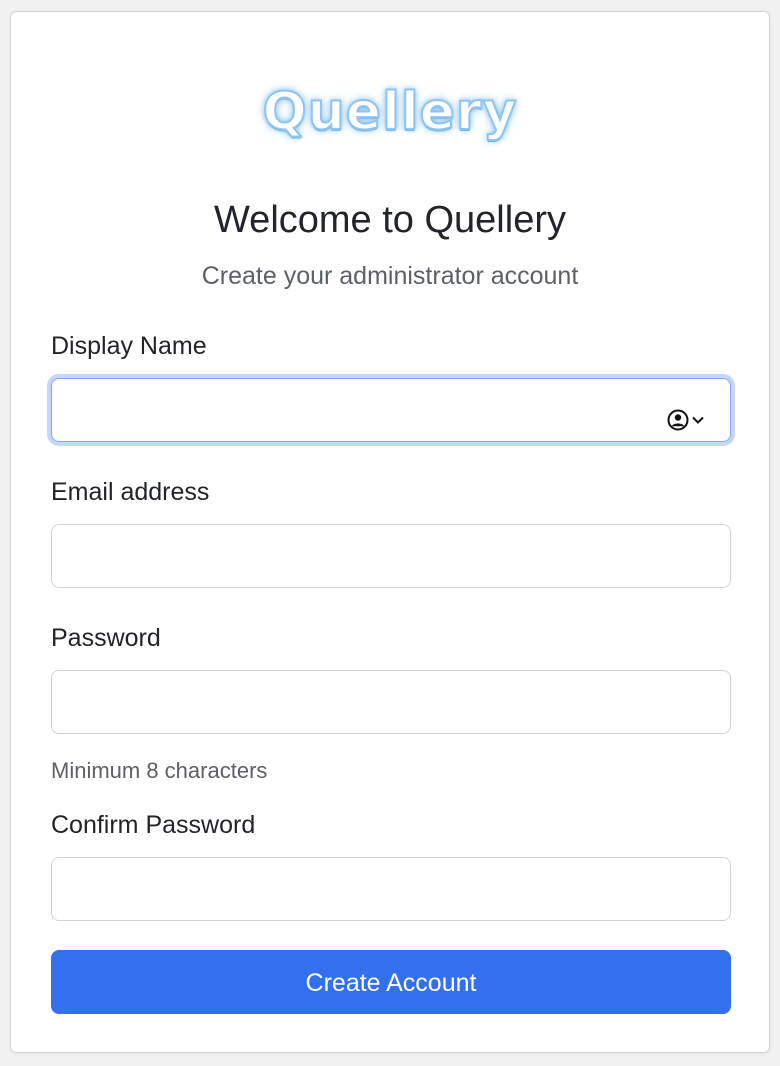 This screenshot has height=1066, width=780. What do you see at coordinates (390, 112) in the screenshot?
I see `brand-logo: Quellery` at bounding box center [390, 112].